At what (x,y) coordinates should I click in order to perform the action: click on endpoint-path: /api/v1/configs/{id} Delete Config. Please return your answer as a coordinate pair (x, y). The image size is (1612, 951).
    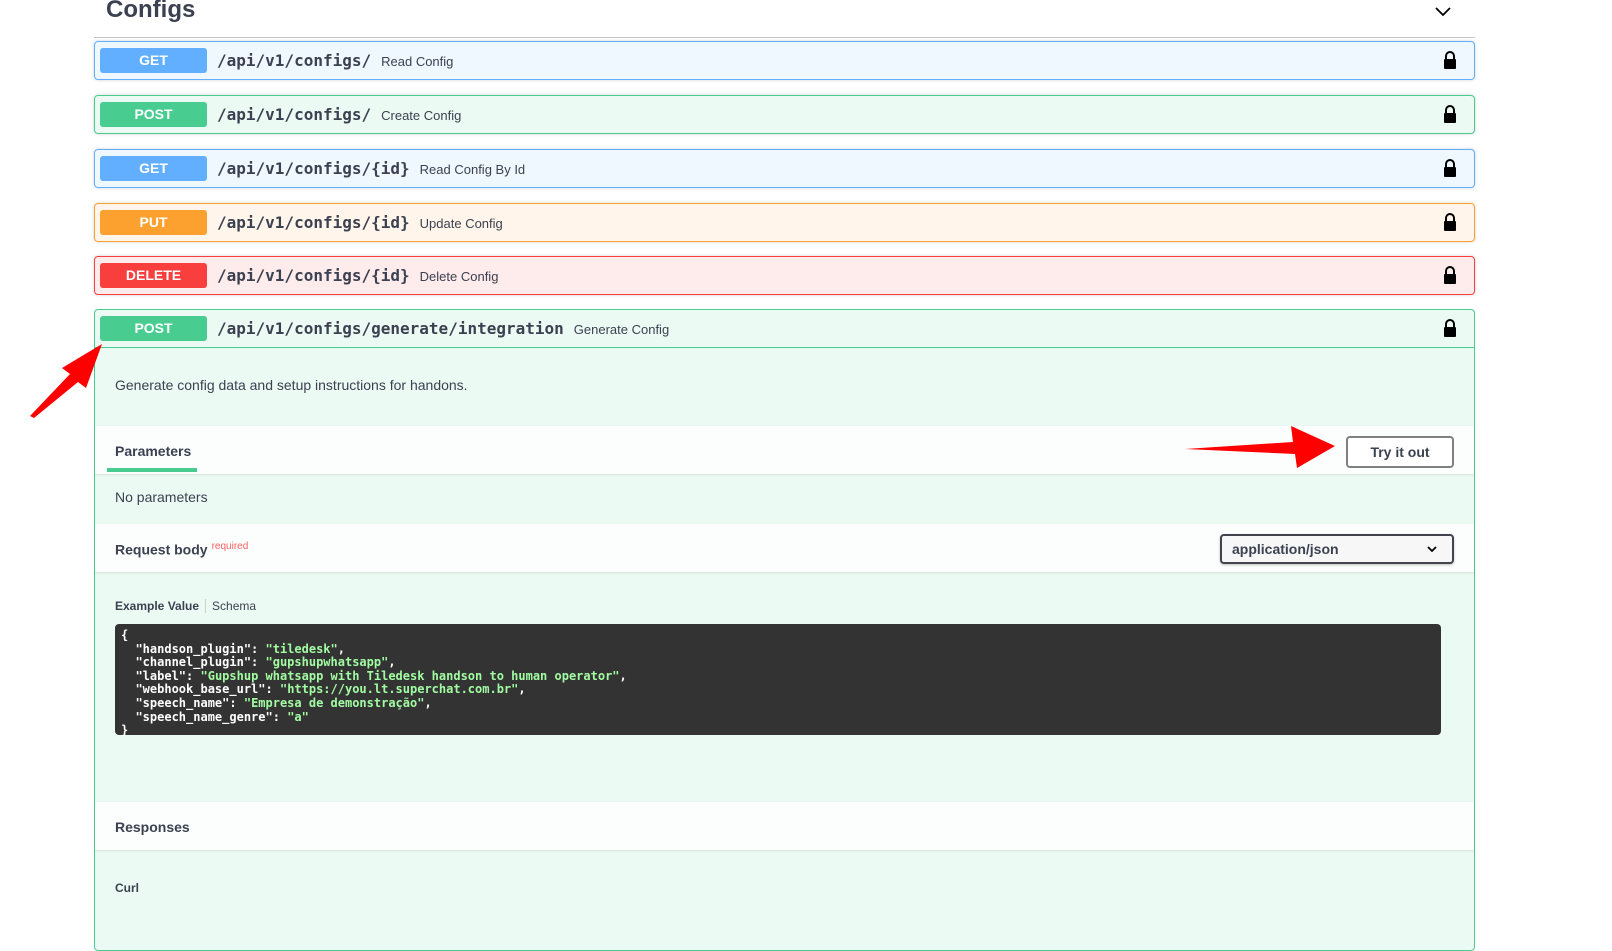
    Looking at the image, I should click on (358, 275).